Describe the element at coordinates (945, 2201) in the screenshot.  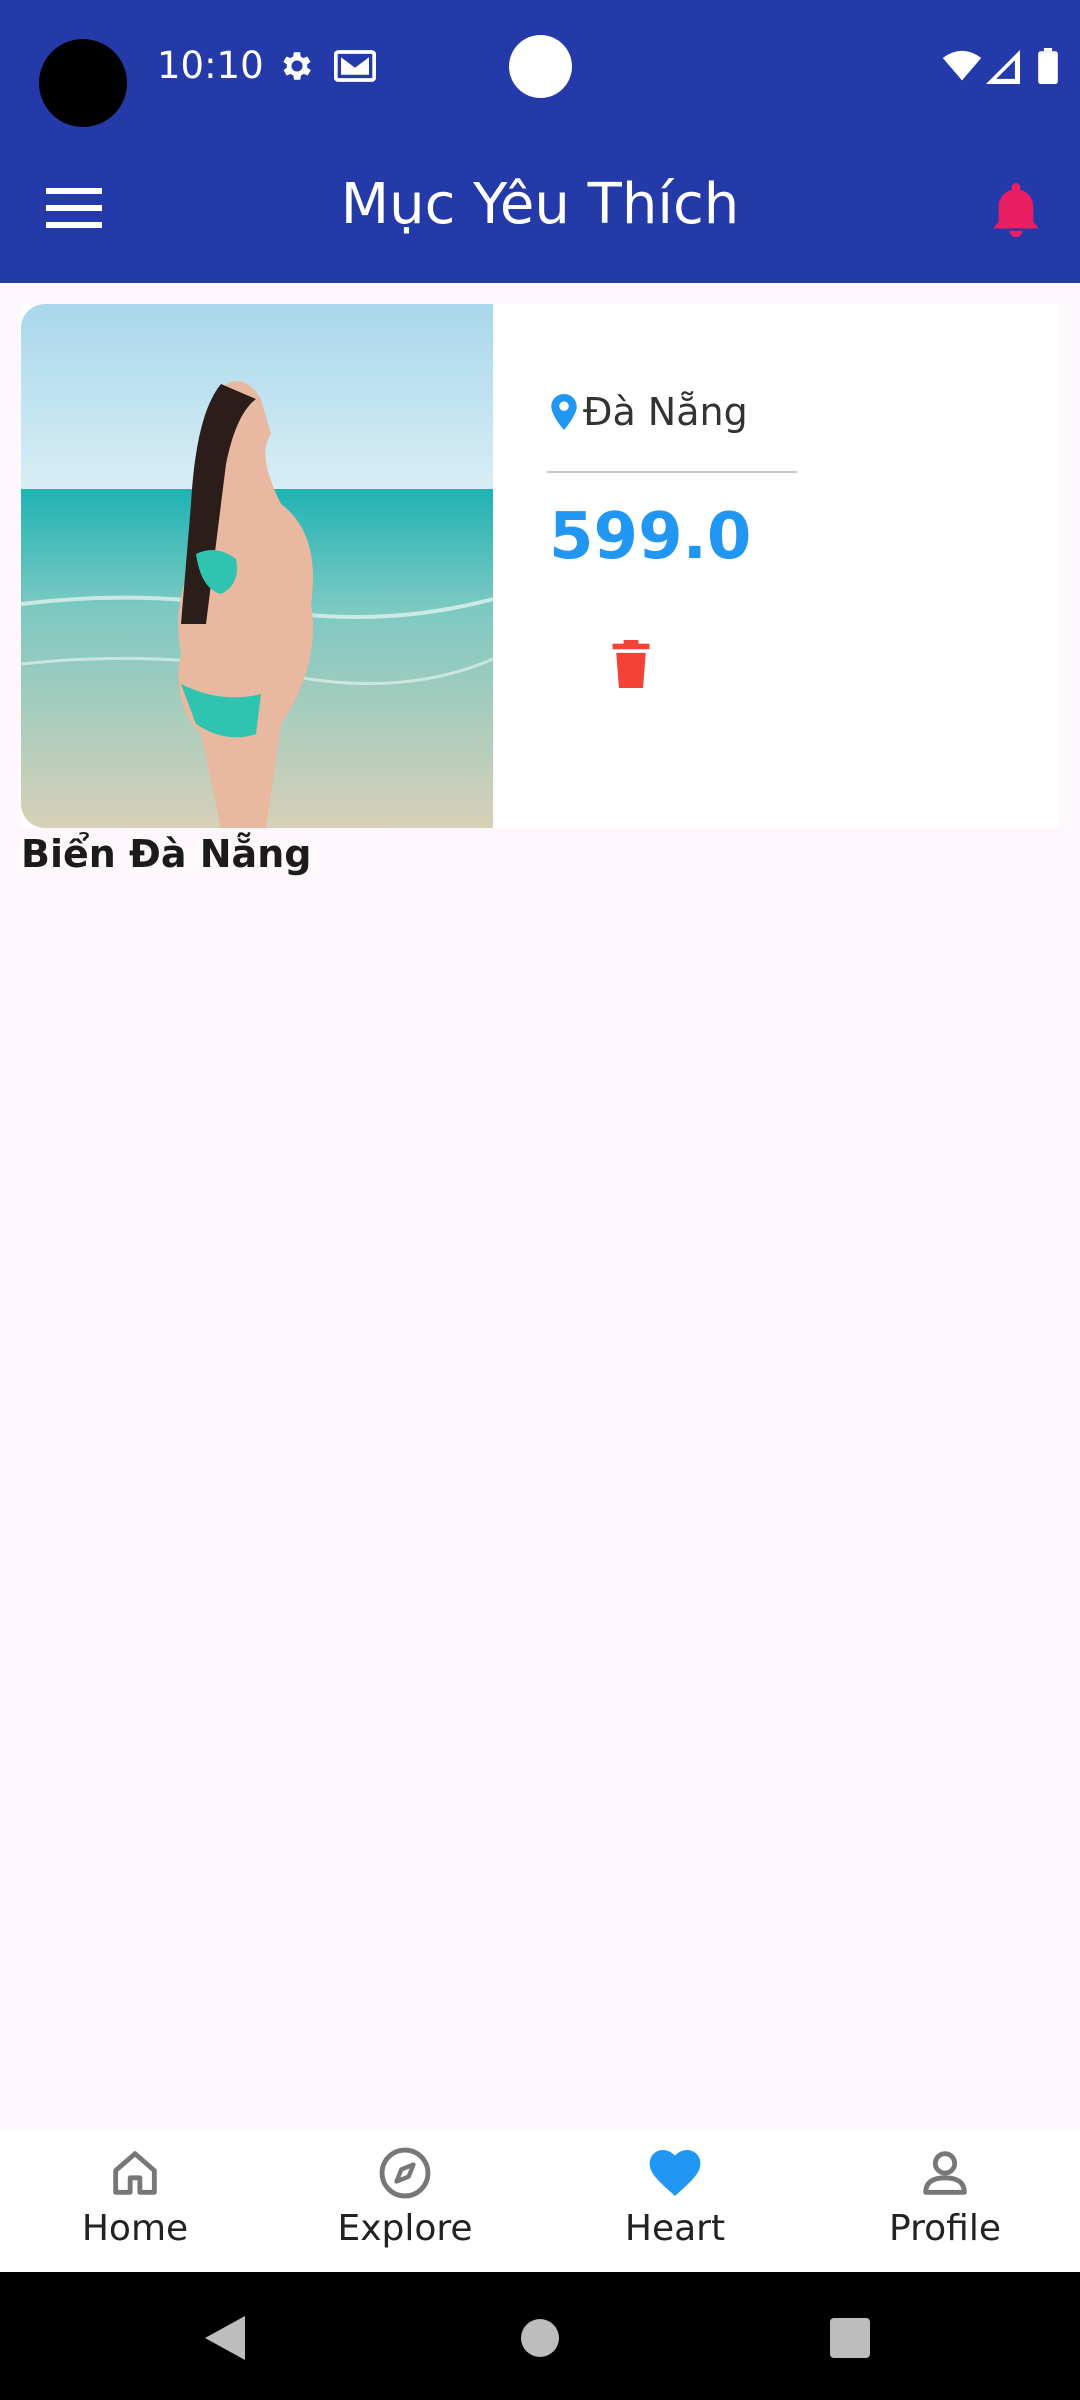
I see `nav-profile: Profile` at that location.